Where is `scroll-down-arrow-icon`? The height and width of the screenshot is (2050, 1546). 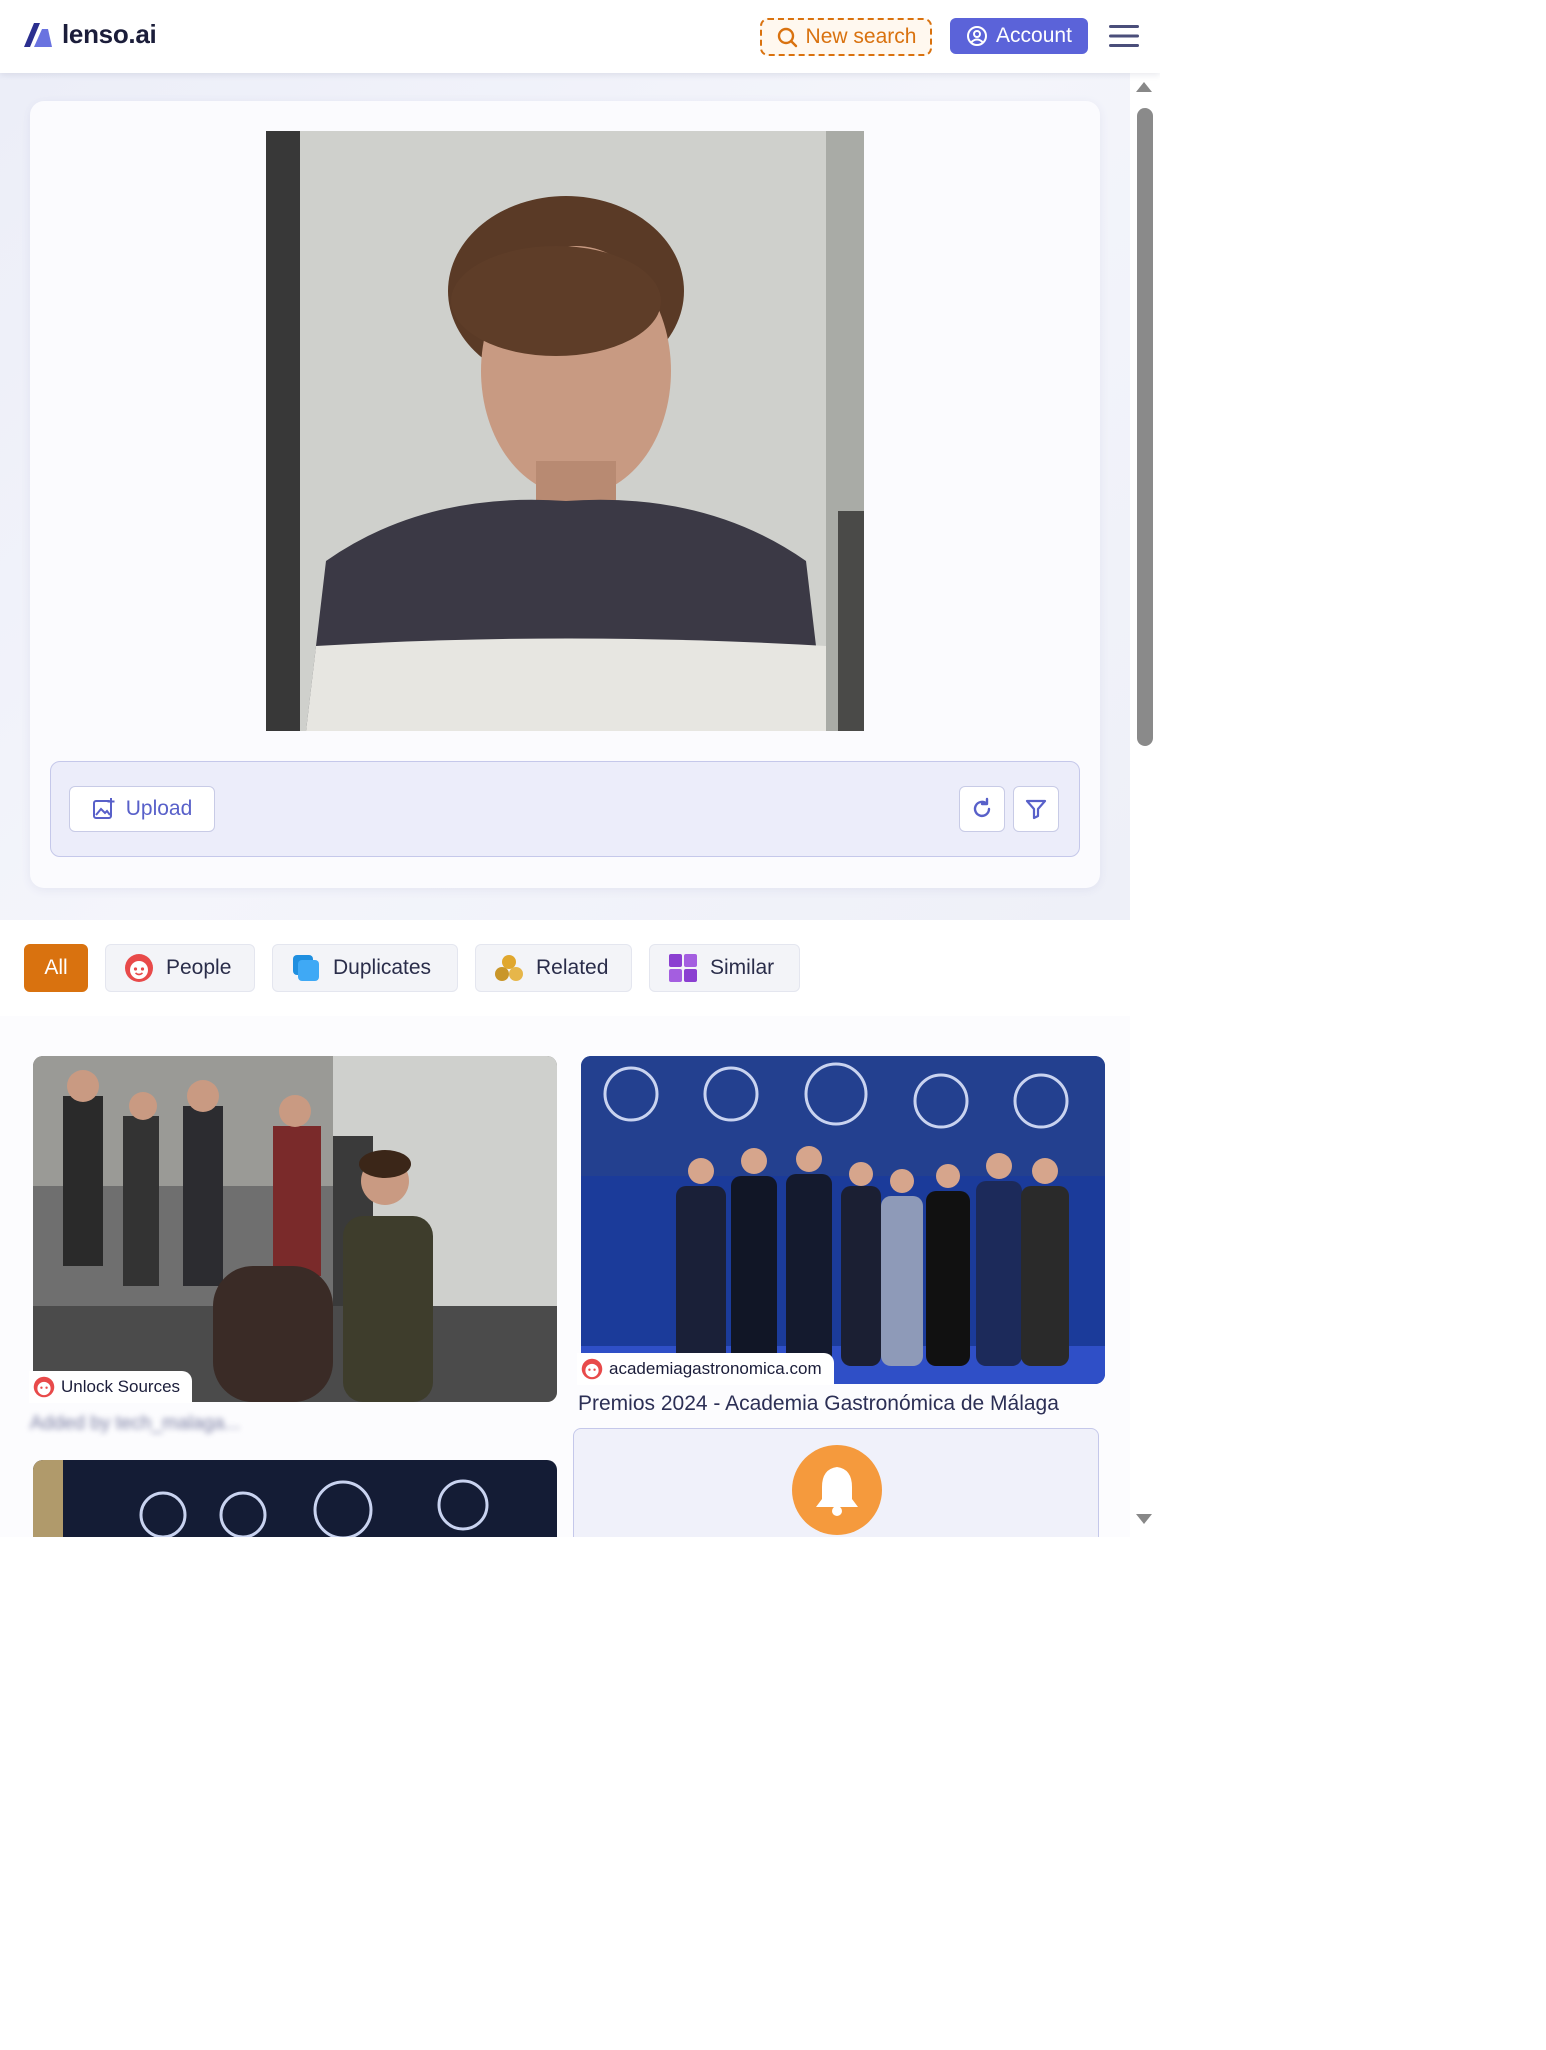
scroll-down-arrow-icon is located at coordinates (1144, 1519).